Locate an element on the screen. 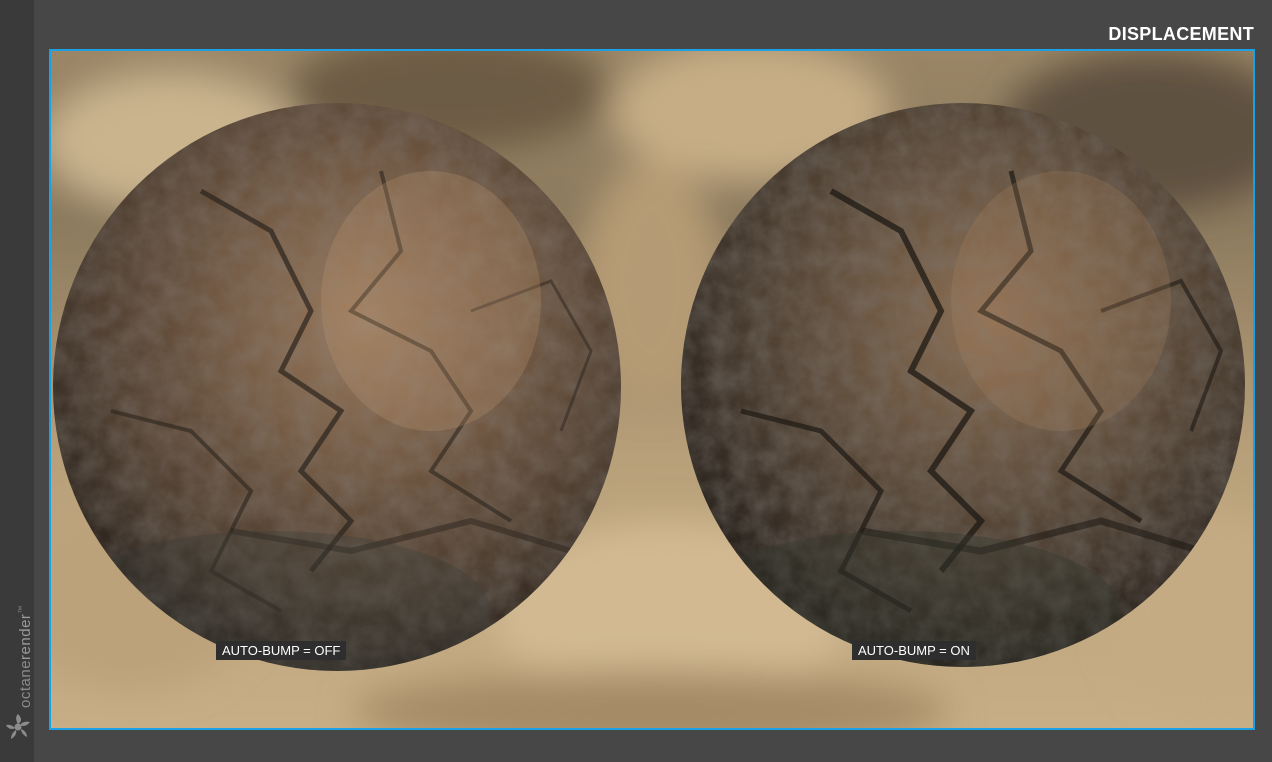  right-sphere-caption: AUTO-BUMP = ON is located at coordinates (914, 650).